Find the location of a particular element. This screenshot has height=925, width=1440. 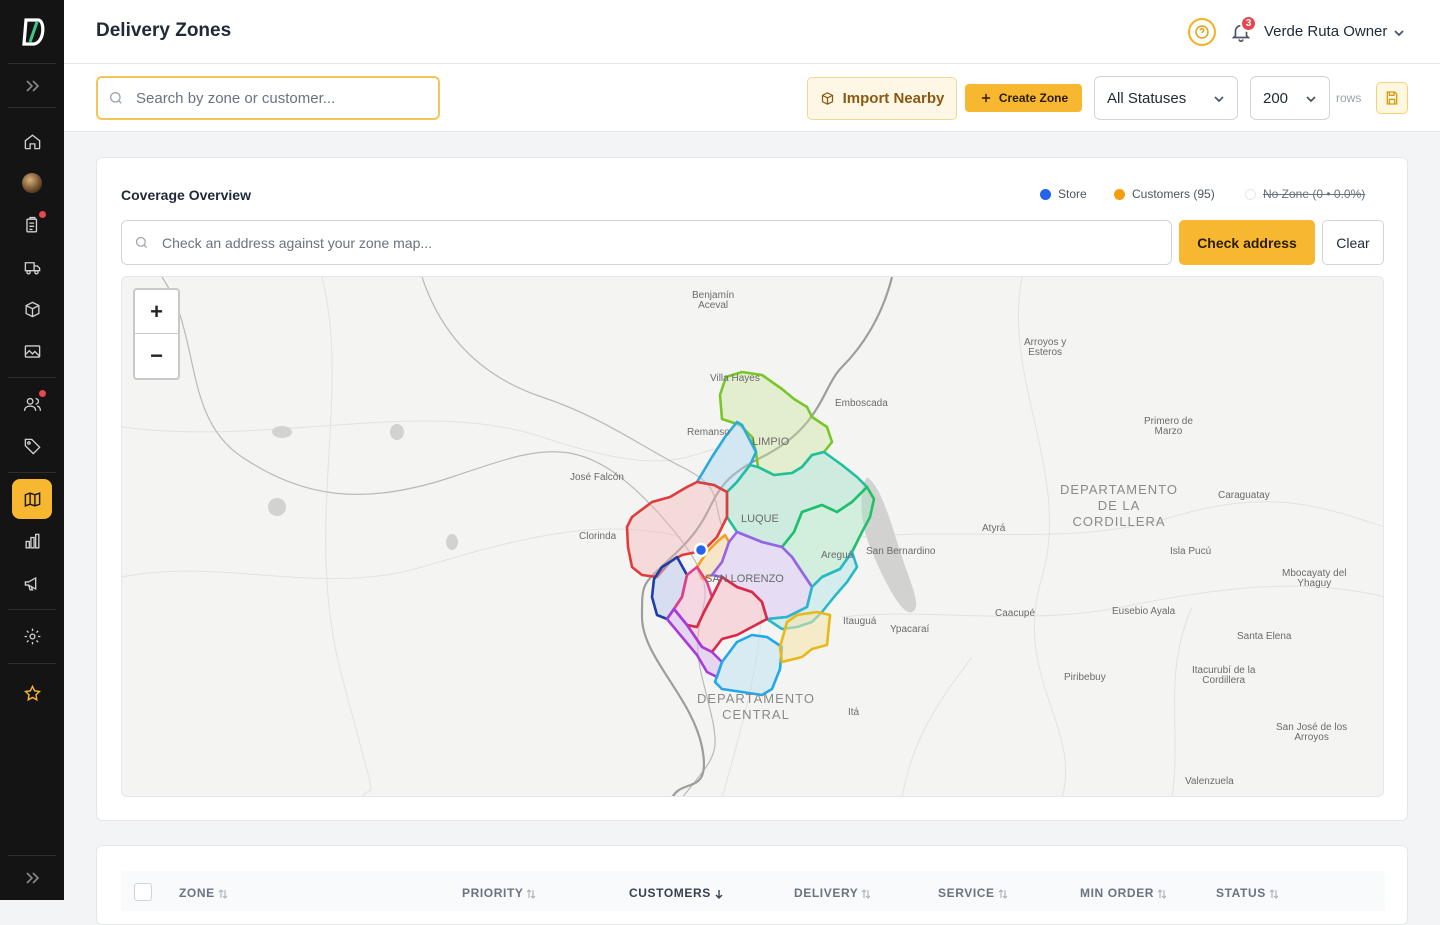

zoom-out-button: − is located at coordinates (156, 356).